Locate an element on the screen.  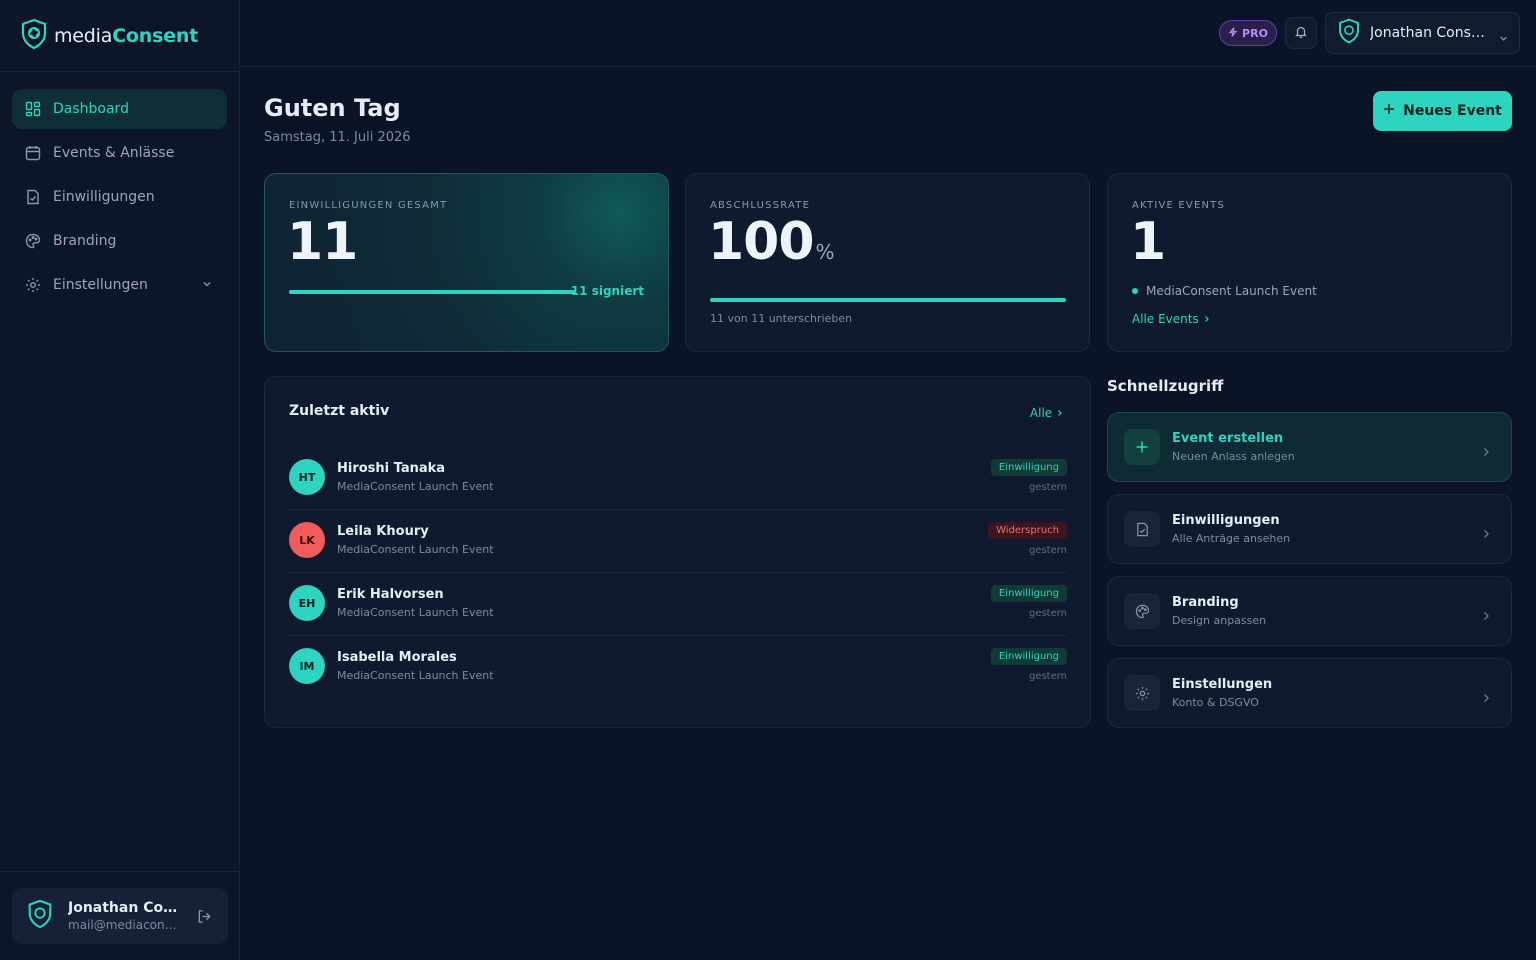
status-badge: Widerspruch is located at coordinates (1027, 530).